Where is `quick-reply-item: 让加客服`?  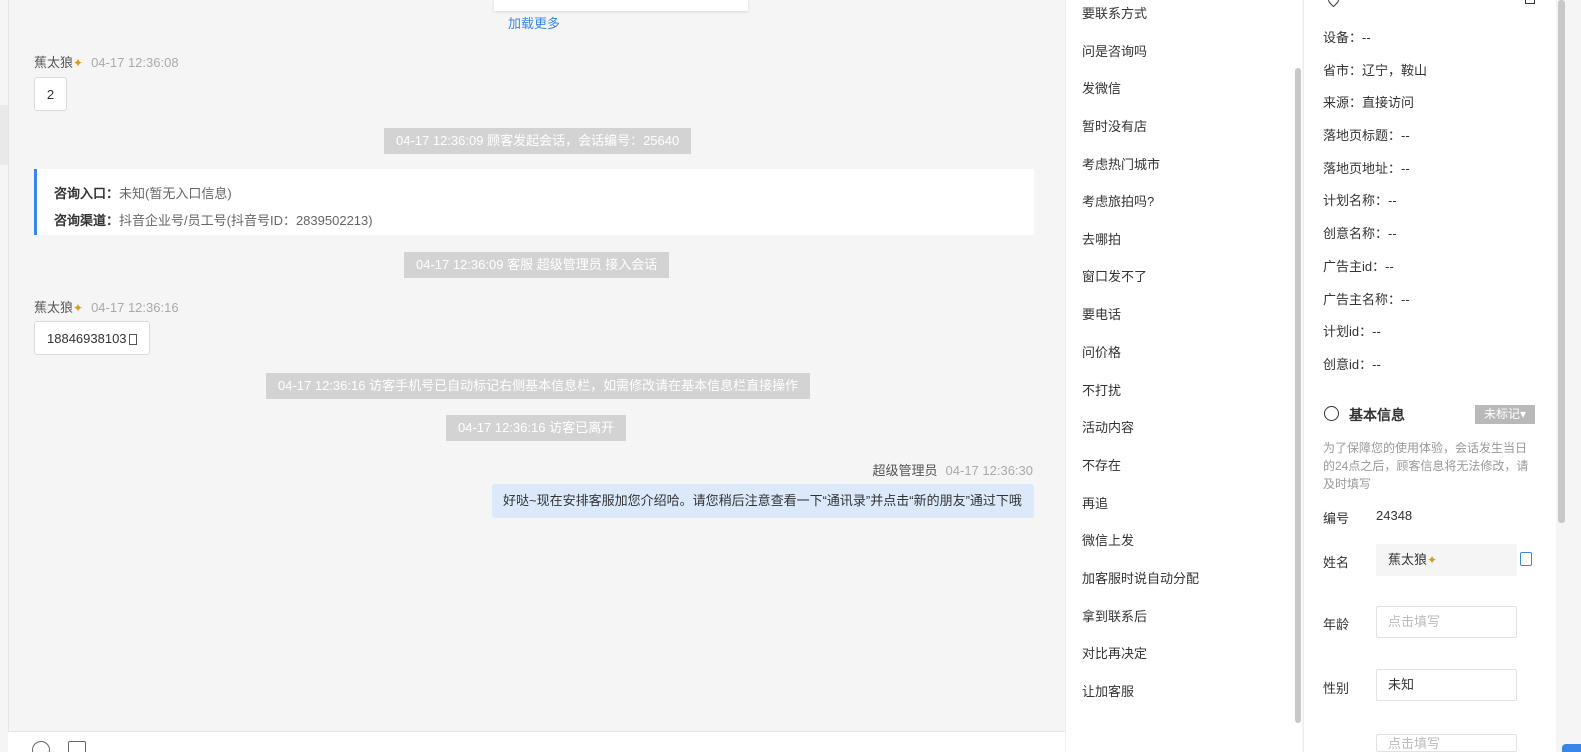 quick-reply-item: 让加客服 is located at coordinates (1108, 690).